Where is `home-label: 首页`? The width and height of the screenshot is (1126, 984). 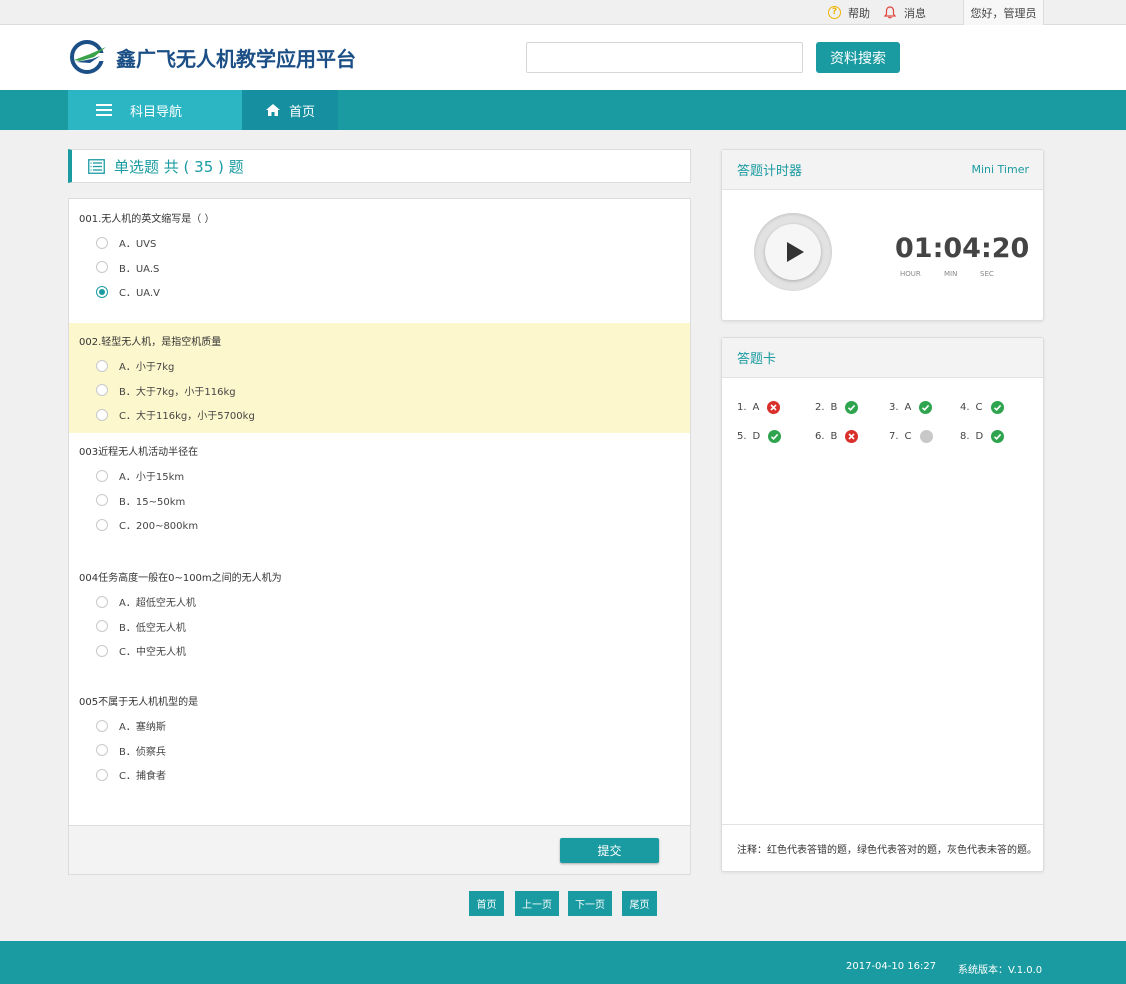 home-label: 首页 is located at coordinates (301, 112).